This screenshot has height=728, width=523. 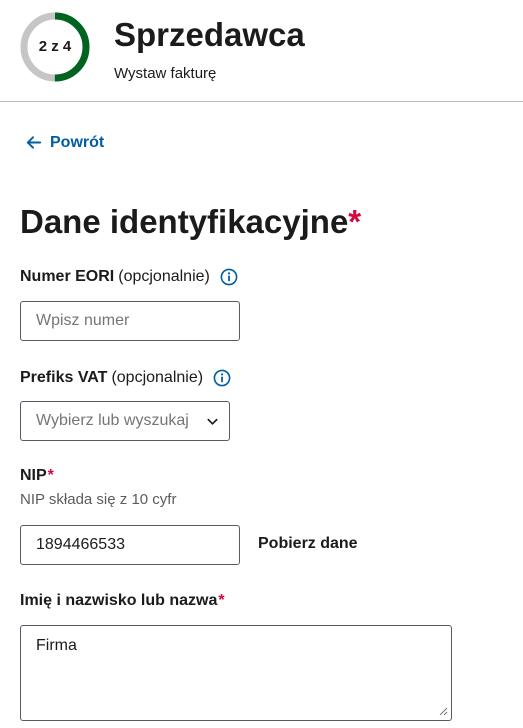 What do you see at coordinates (165, 73) in the screenshot?
I see `page-subtitle: Wystaw fakturę` at bounding box center [165, 73].